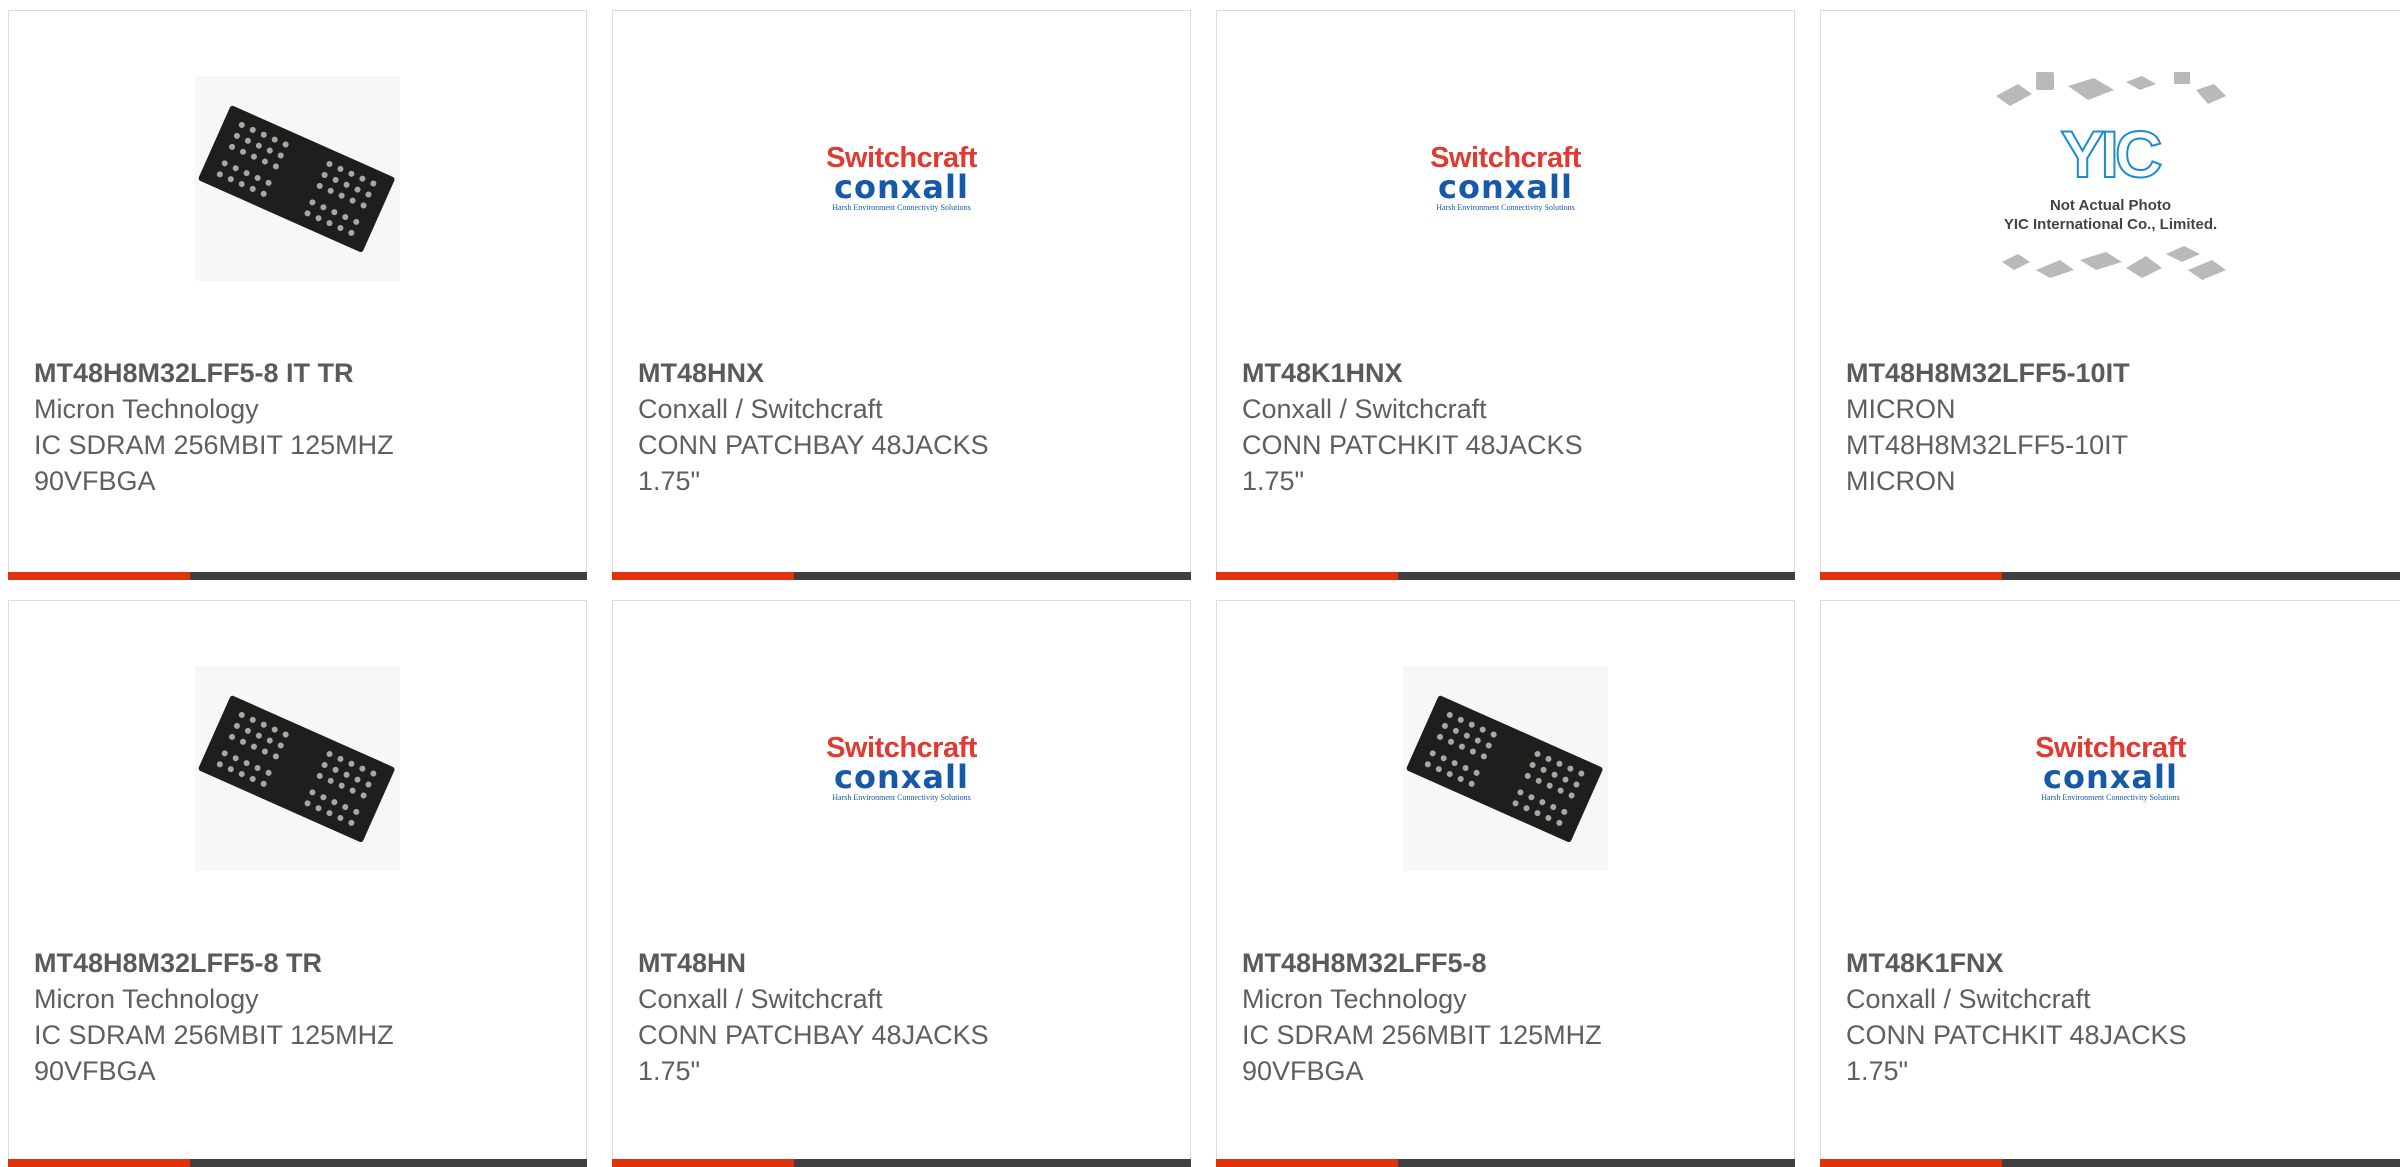 The width and height of the screenshot is (2400, 1167). I want to click on part-number: MT48H8M32LFF5-8 TR, so click(300, 963).